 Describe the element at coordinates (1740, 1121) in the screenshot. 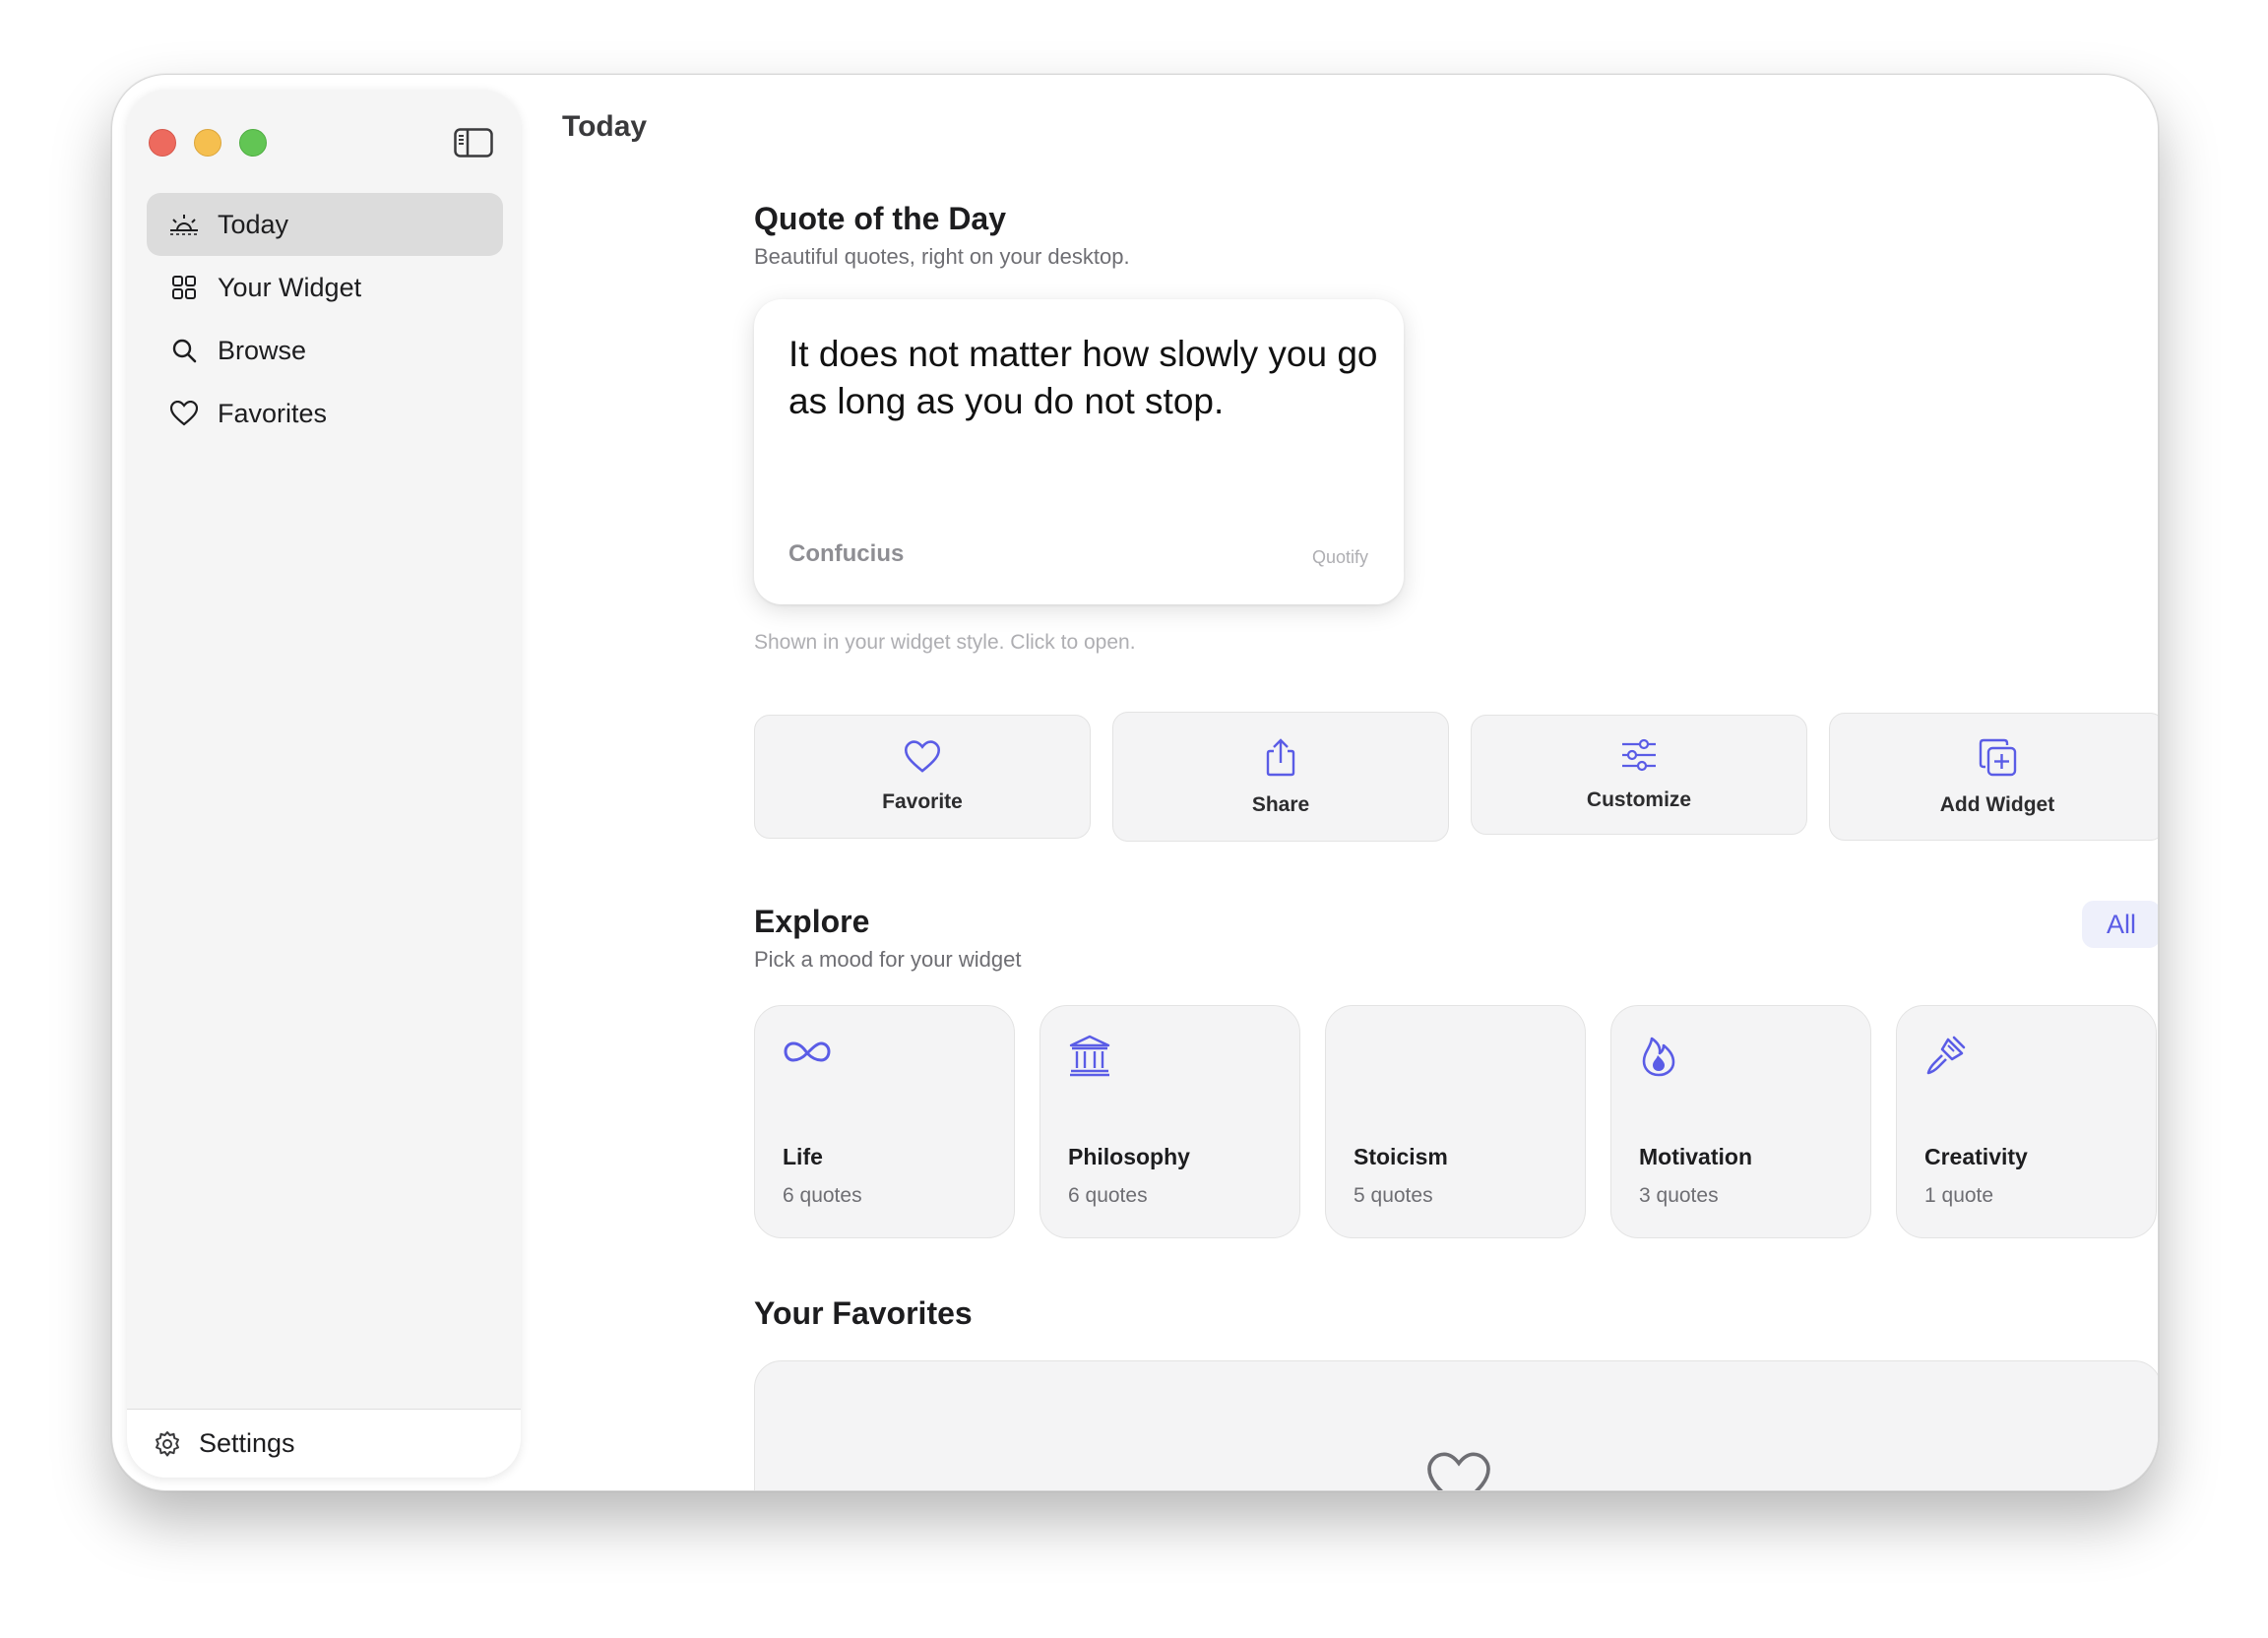

I see `category-card-motivation: Motivation 3 quotes` at that location.